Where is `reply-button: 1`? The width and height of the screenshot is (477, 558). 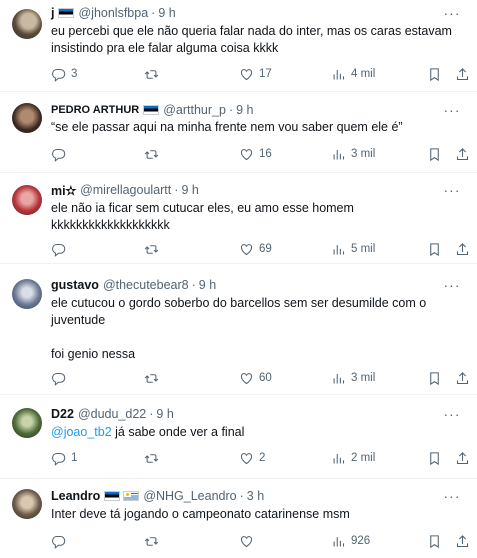 reply-button: 1 is located at coordinates (64, 458).